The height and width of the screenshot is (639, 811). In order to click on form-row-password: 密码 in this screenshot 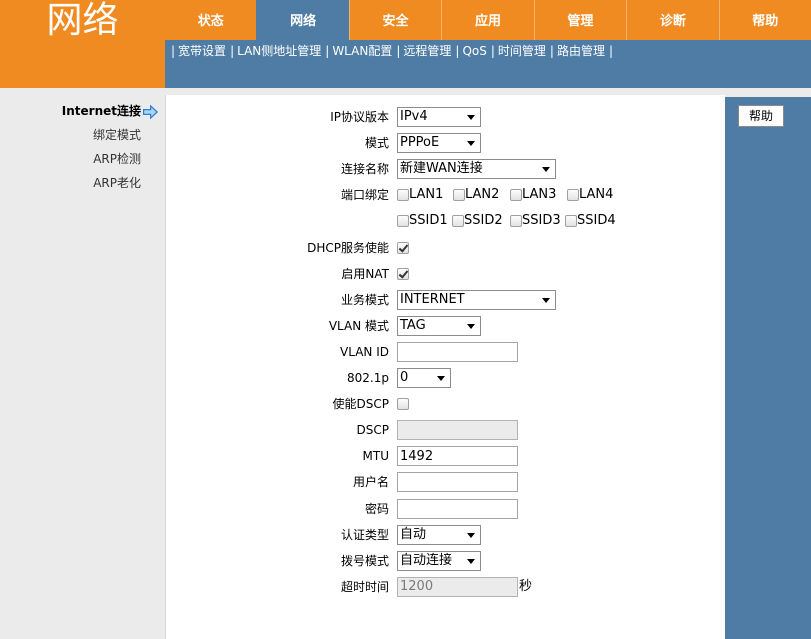, I will do `click(445, 509)`.